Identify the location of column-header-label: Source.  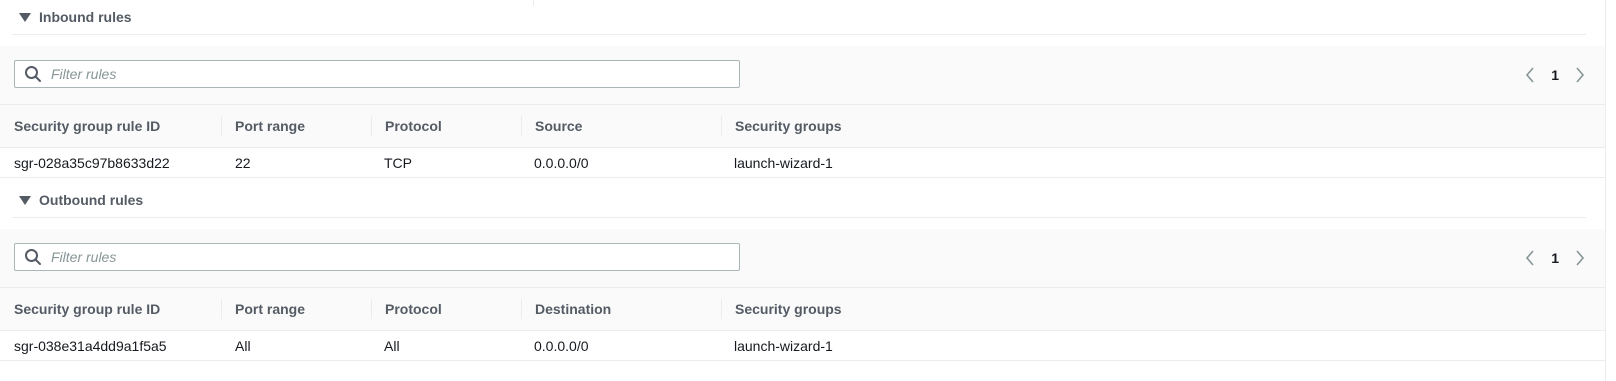
(559, 126).